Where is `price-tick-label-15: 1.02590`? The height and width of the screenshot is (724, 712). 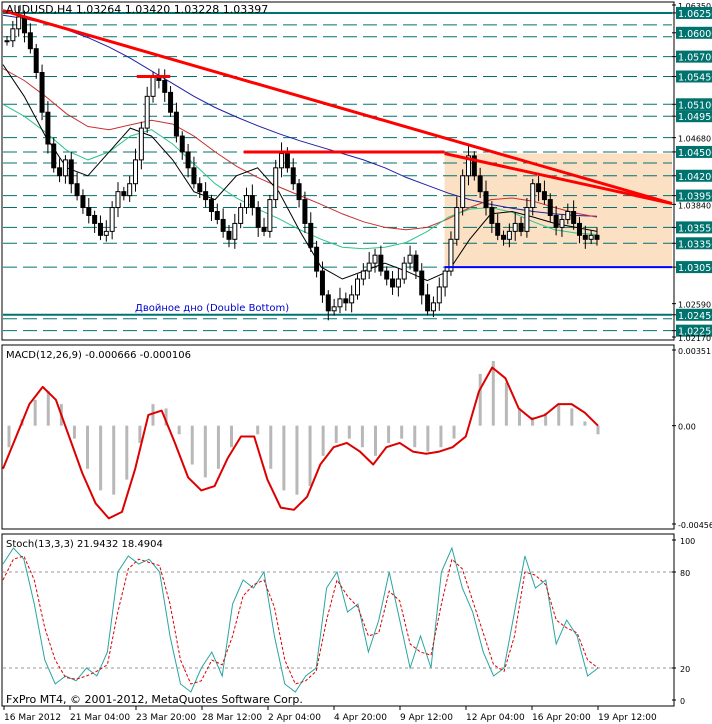
price-tick-label-15: 1.02590 is located at coordinates (694, 305).